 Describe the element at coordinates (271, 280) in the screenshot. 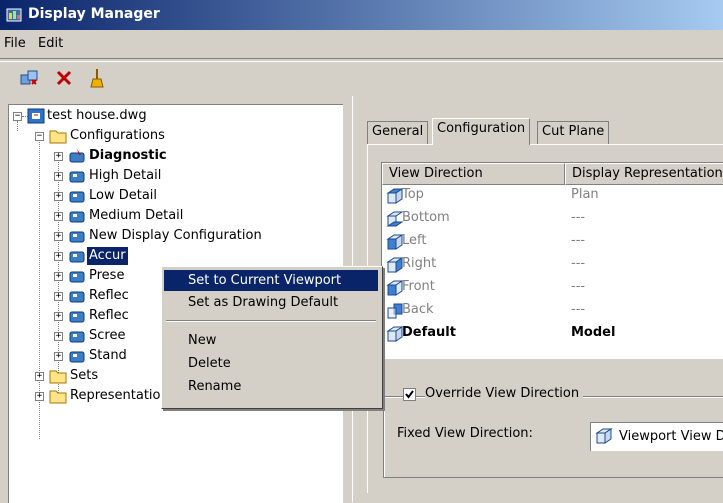

I see `menu-item-set-current-viewport: Set to Current Viewport` at that location.